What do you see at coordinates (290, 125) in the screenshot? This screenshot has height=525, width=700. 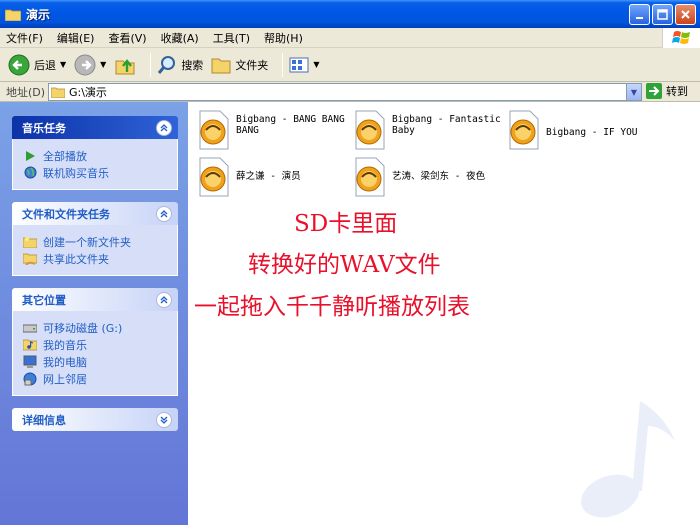 I see `file-name: Bigbang - BANG BANG BANG` at bounding box center [290, 125].